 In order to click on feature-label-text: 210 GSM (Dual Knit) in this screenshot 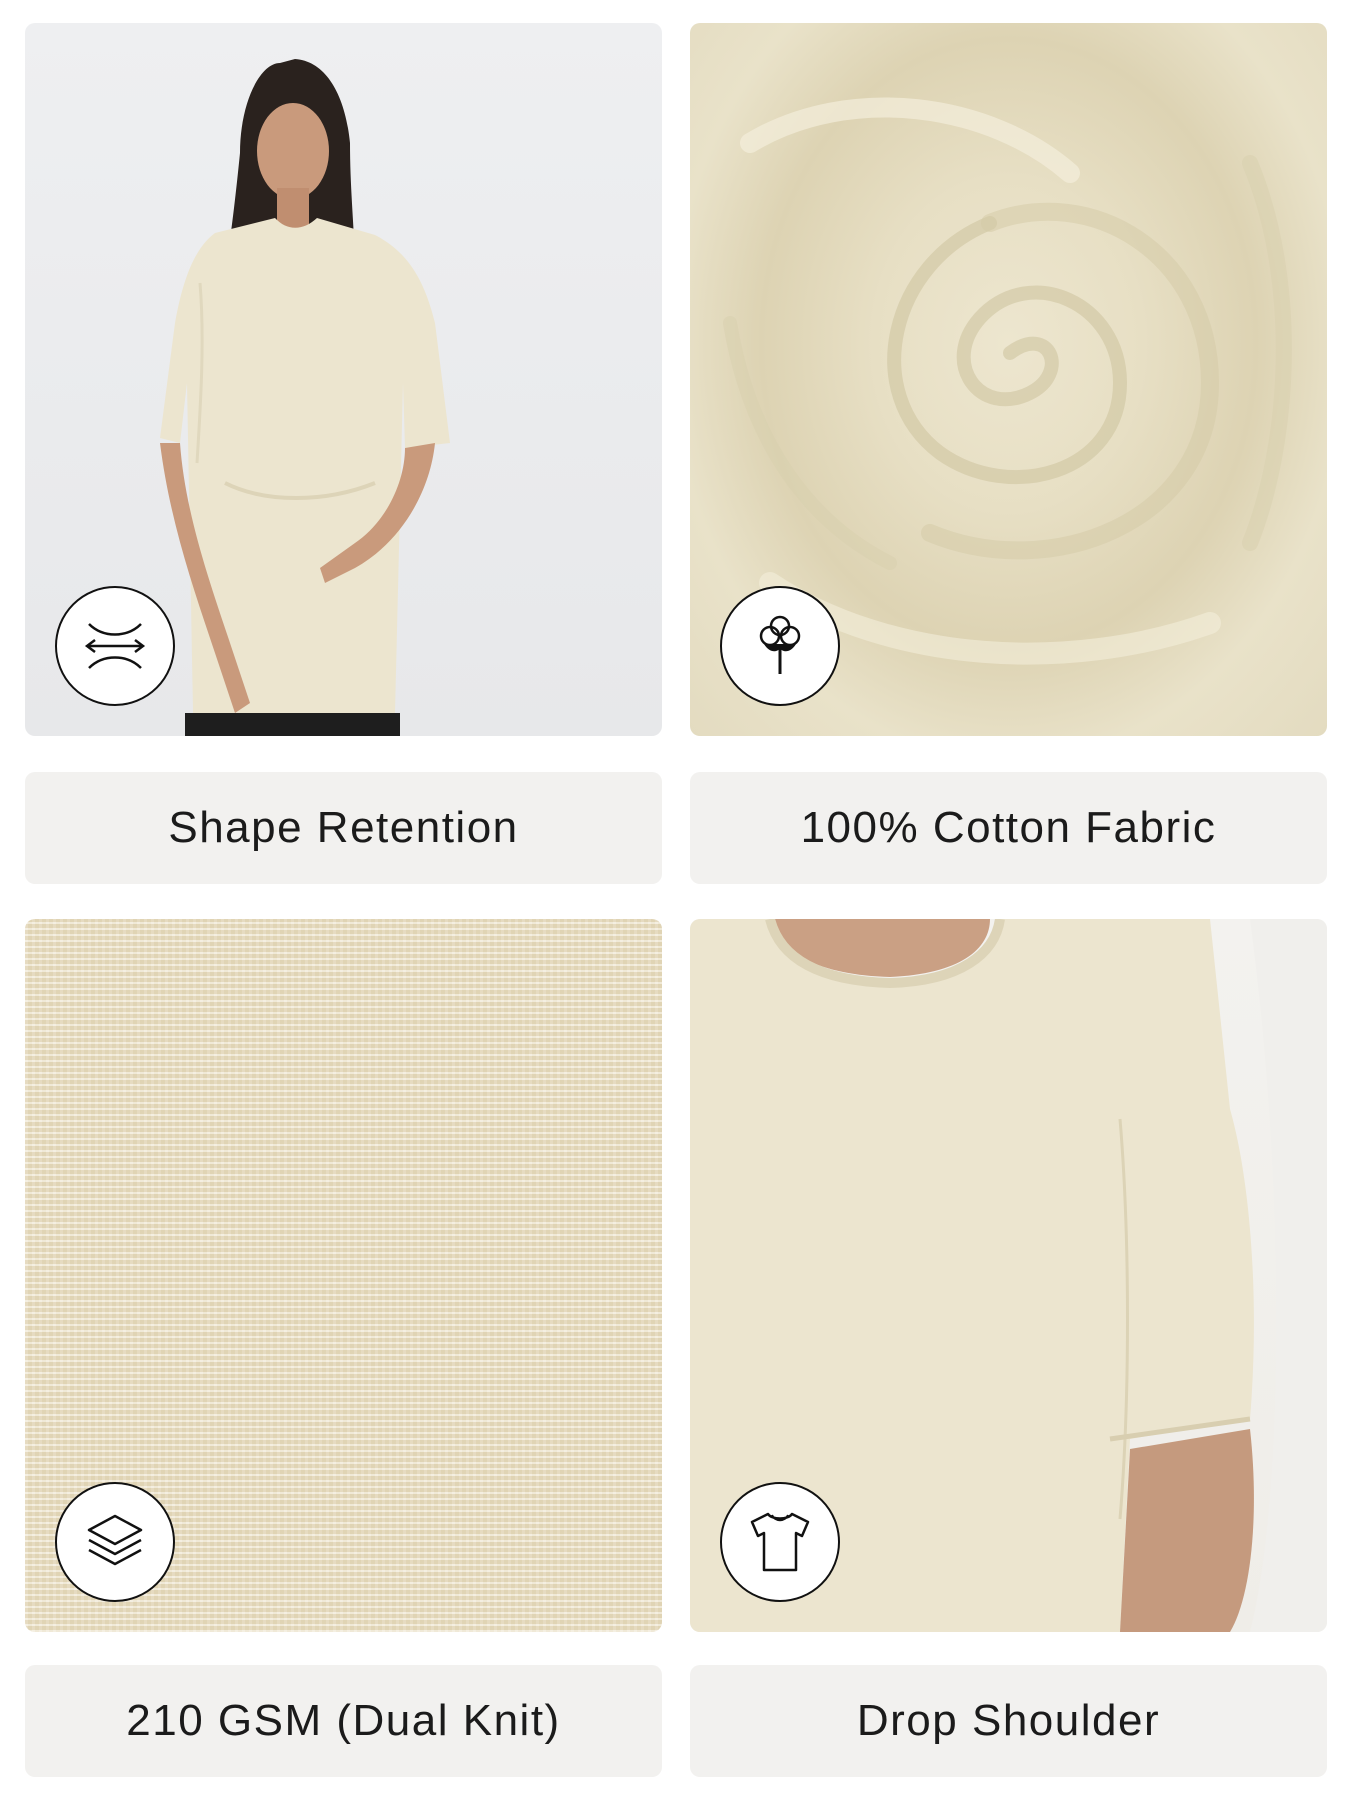, I will do `click(343, 1720)`.